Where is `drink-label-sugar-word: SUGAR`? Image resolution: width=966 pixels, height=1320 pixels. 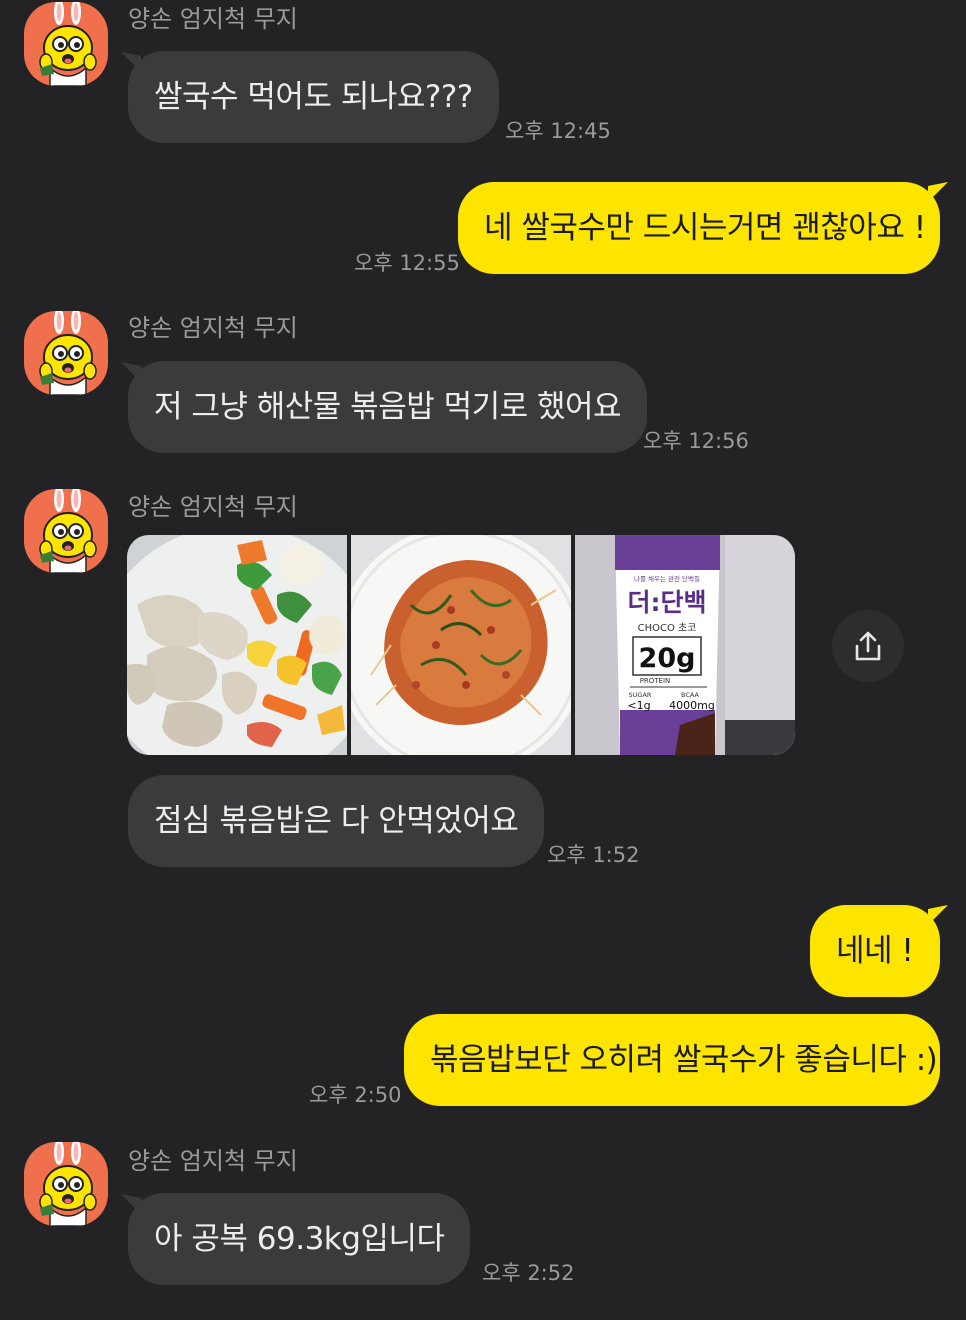 drink-label-sugar-word: SUGAR is located at coordinates (640, 695).